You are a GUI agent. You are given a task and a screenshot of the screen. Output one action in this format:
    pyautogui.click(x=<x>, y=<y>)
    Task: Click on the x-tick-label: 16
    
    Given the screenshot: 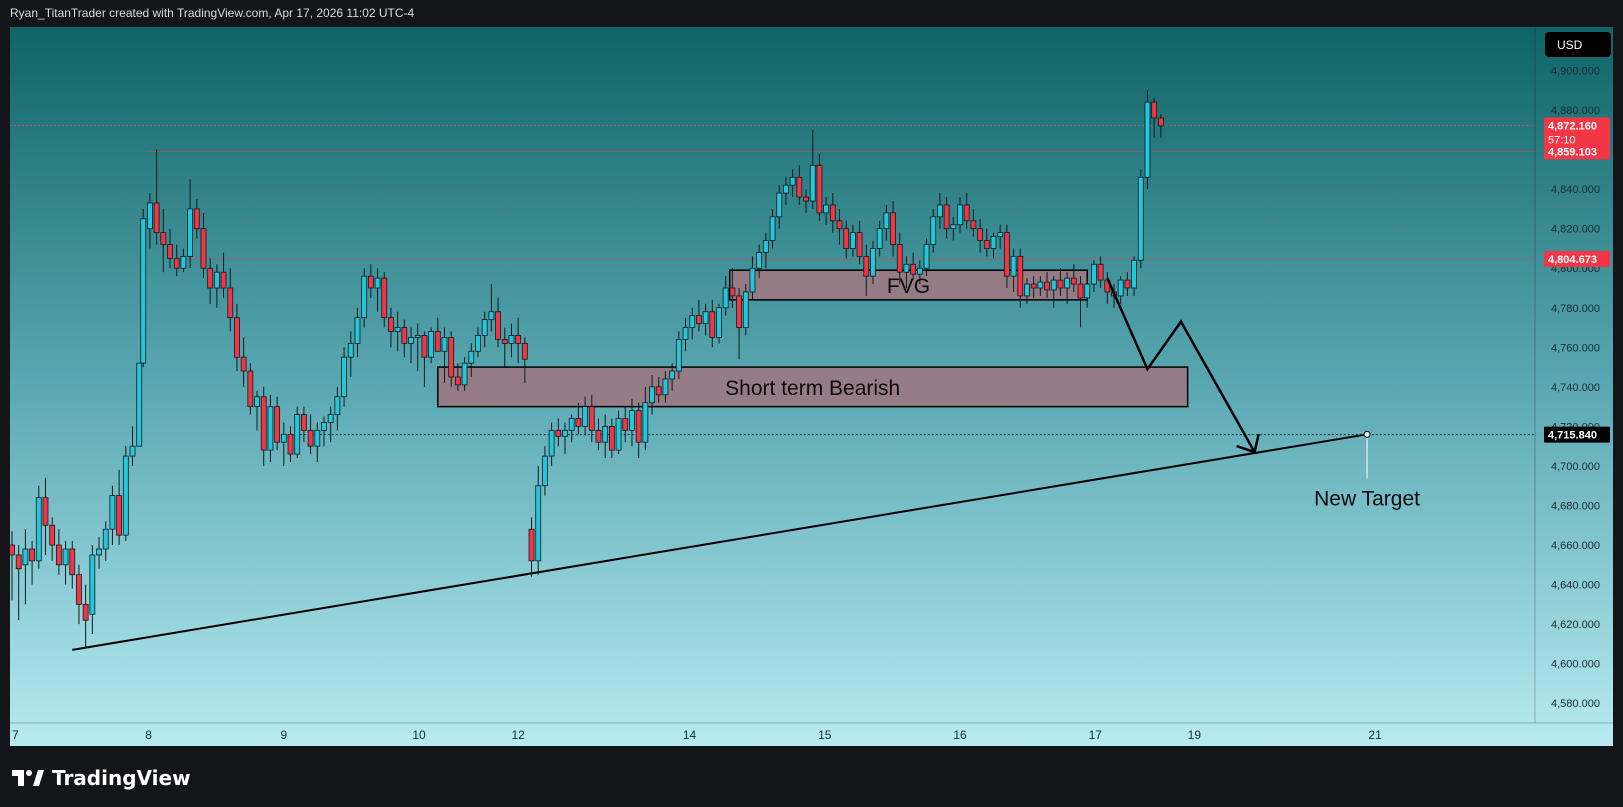 What is the action you would take?
    pyautogui.click(x=960, y=735)
    